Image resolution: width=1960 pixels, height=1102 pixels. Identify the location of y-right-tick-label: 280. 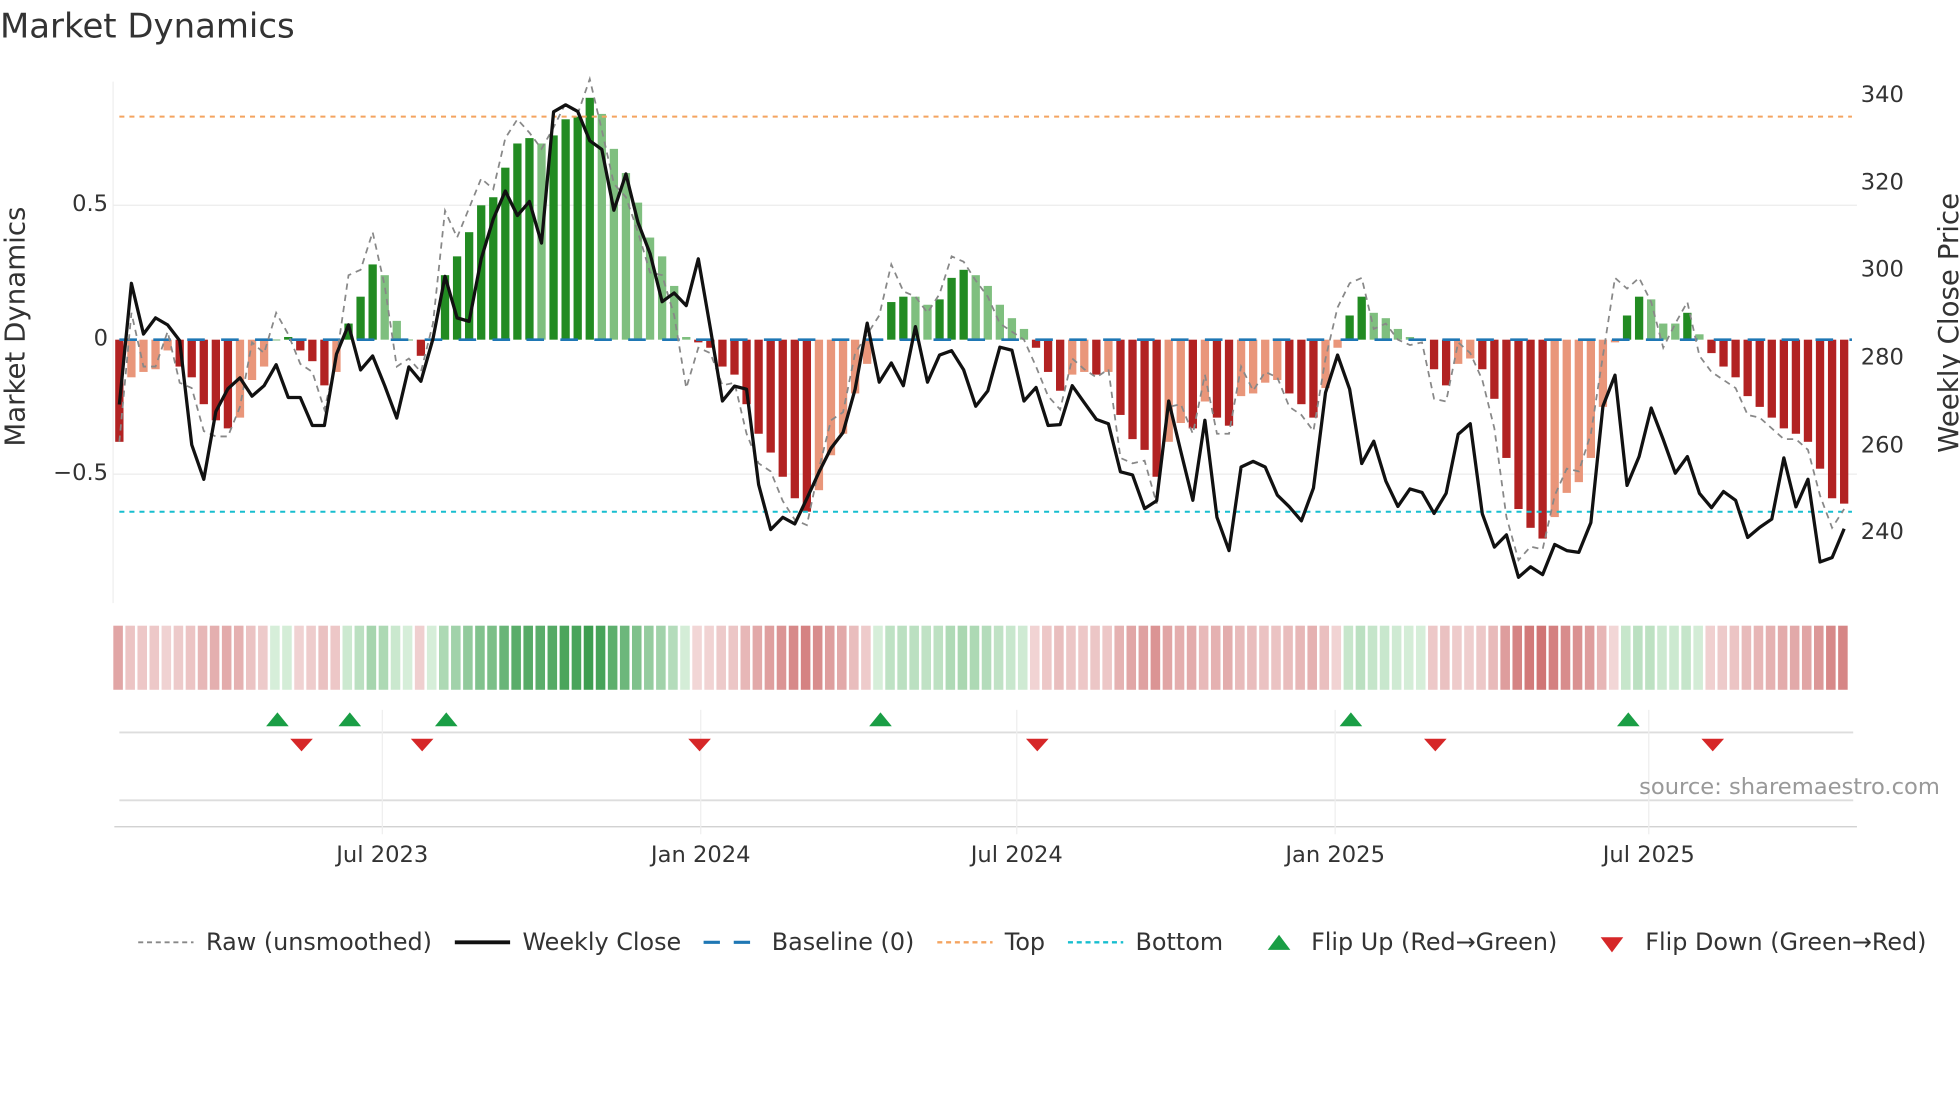
(1882, 357).